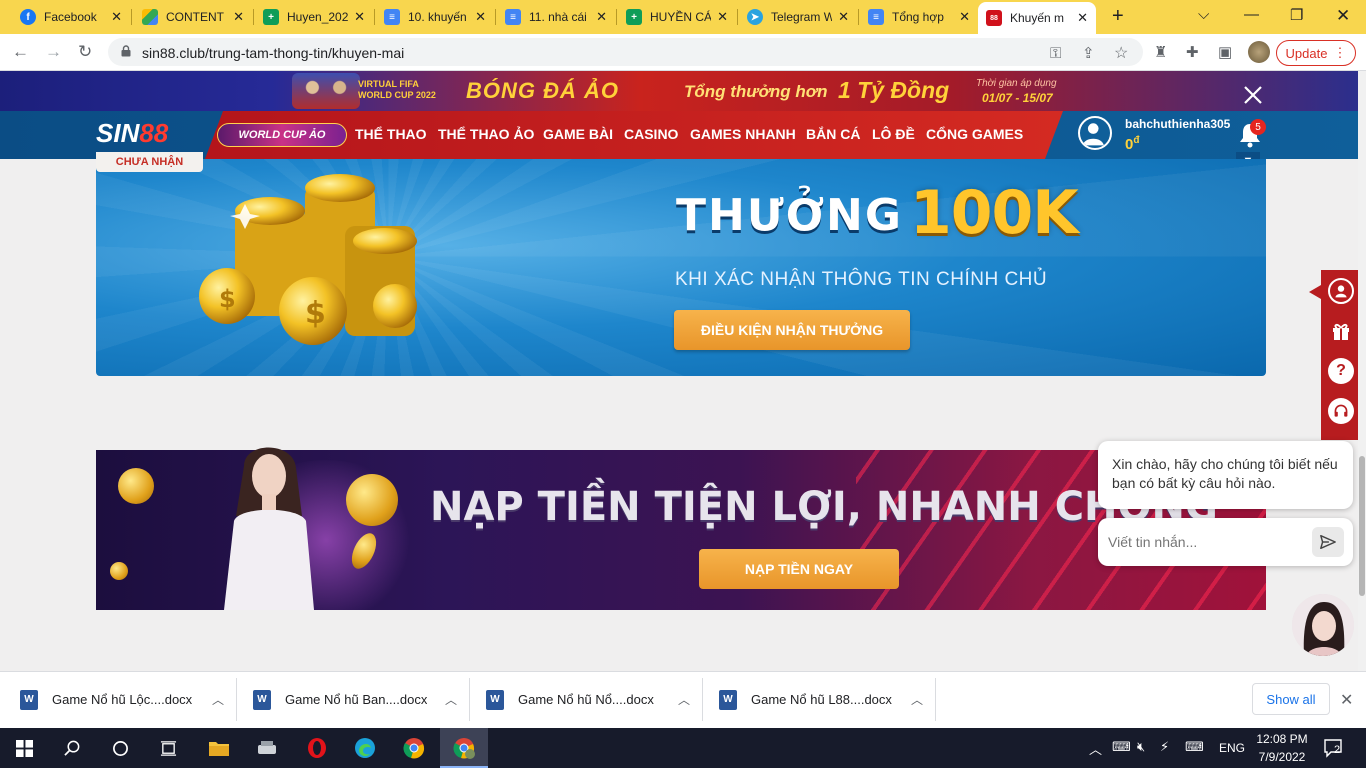 This screenshot has height=768, width=1366. Describe the element at coordinates (435, 17) in the screenshot. I see `tab-doc-10: ≡ 10. khuyến ✕` at that location.